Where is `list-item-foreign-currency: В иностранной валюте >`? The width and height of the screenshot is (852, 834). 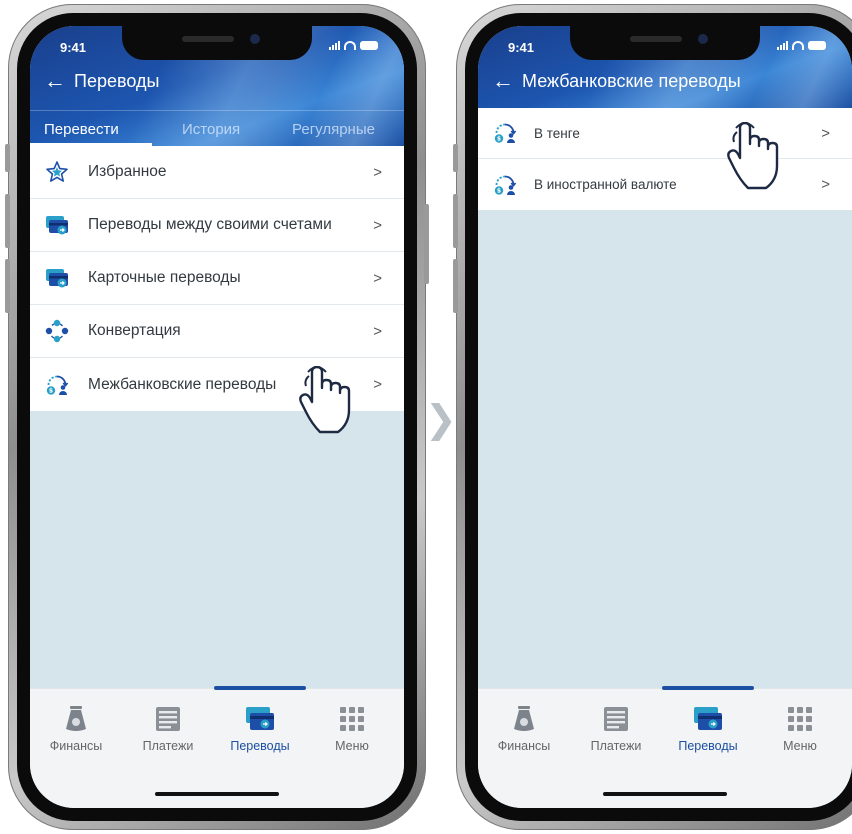
list-item-foreign-currency: В иностранной валюте > is located at coordinates (665, 184).